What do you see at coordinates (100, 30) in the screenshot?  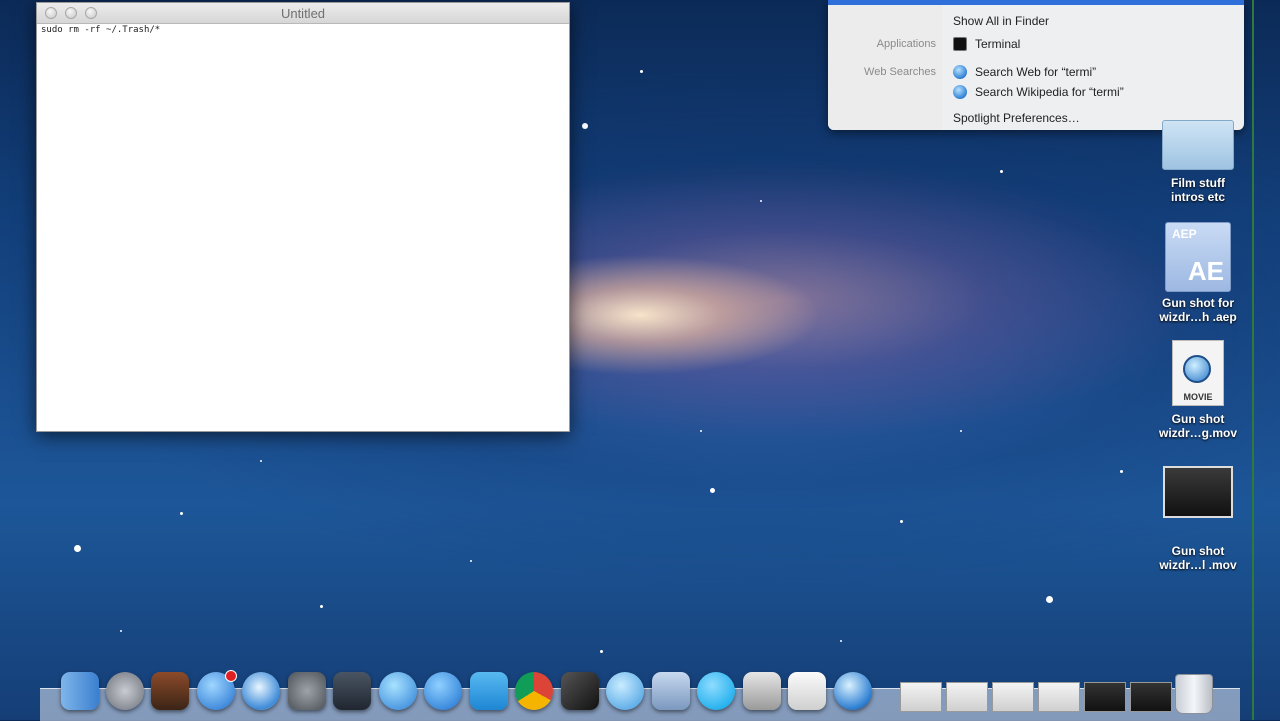 I see `document-text: sudo rm -rf ~/.Trash/*` at bounding box center [100, 30].